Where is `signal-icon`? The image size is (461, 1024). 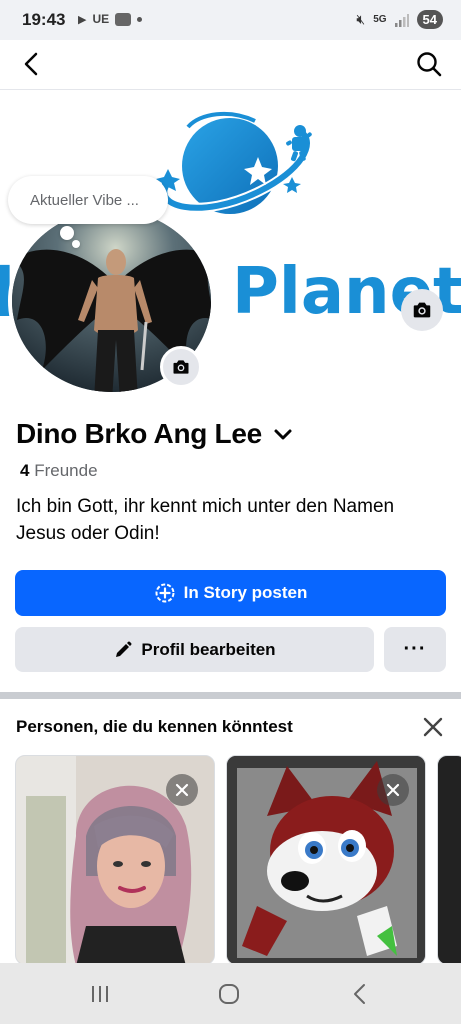 signal-icon is located at coordinates (401, 20).